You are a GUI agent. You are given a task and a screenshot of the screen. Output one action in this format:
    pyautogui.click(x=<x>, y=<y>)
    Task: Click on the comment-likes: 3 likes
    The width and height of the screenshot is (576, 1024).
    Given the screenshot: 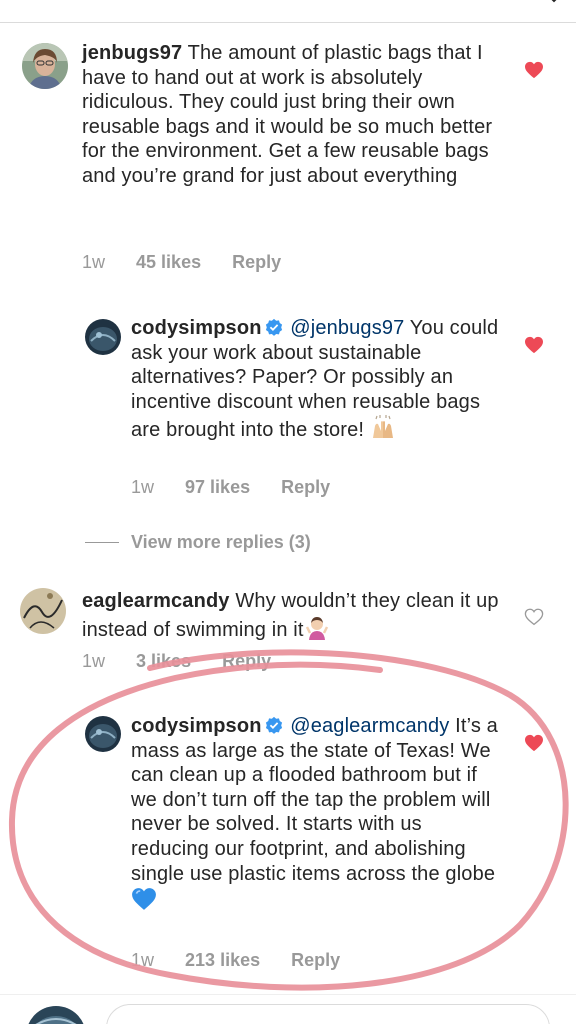 What is the action you would take?
    pyautogui.click(x=163, y=661)
    